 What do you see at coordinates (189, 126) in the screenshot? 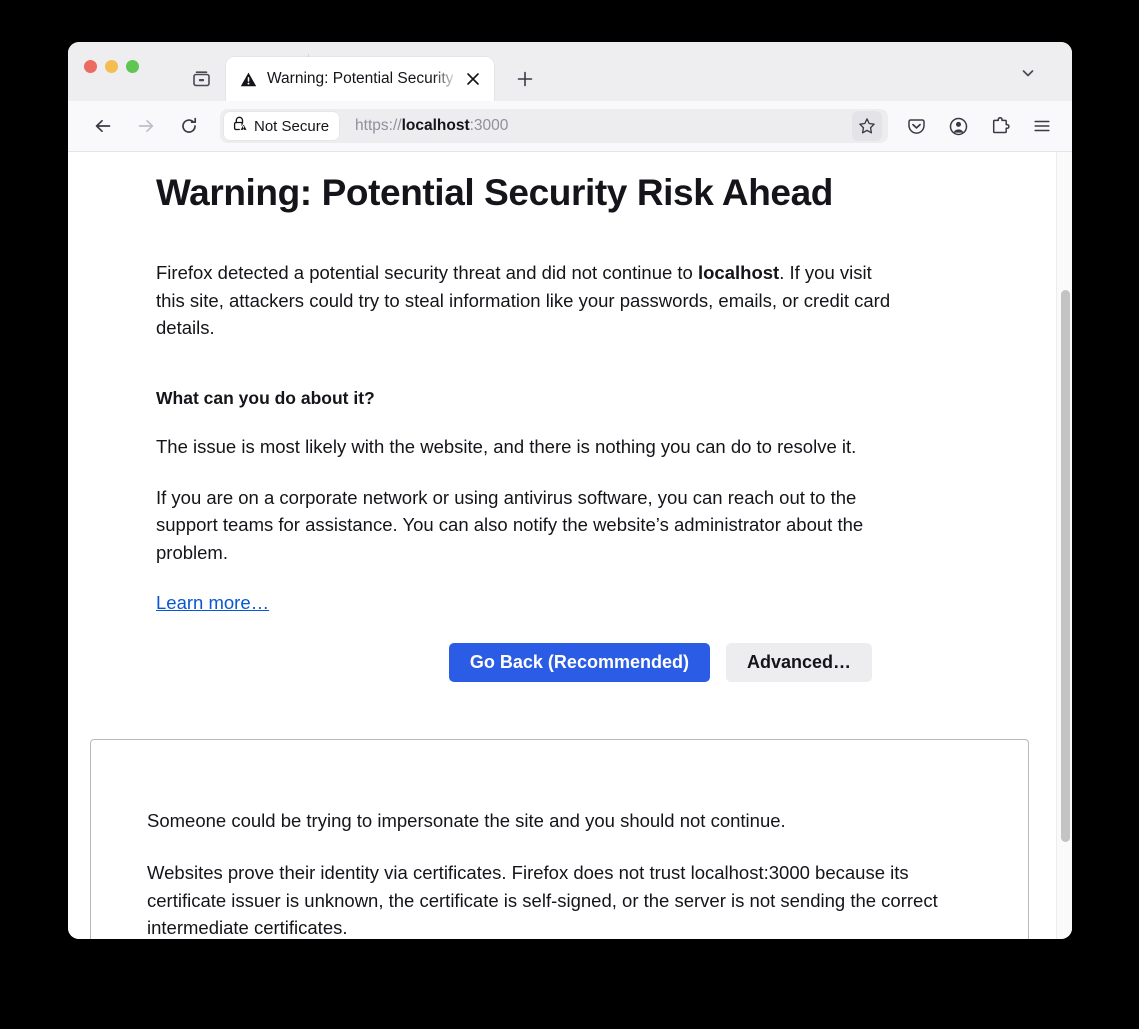
I see `reload-button` at bounding box center [189, 126].